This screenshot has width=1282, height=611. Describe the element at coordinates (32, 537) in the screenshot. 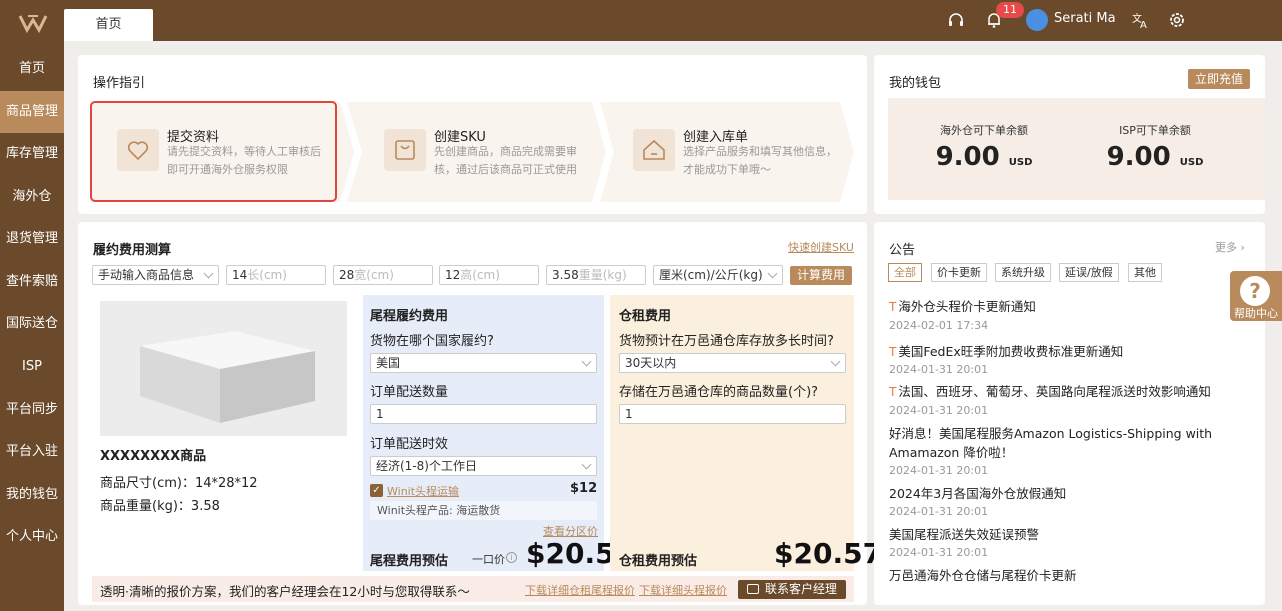

I see `sidebar-item-profile: 个人中心` at that location.